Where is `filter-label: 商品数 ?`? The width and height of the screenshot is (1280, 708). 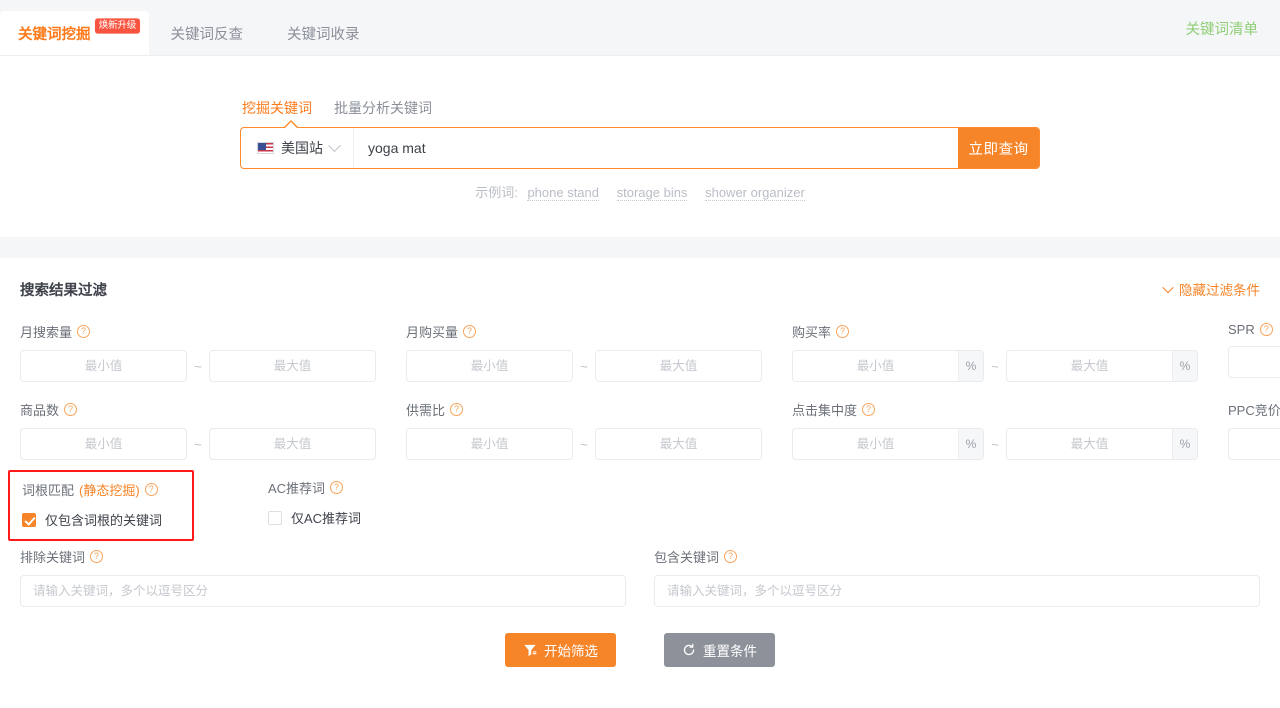
filter-label: 商品数 ? is located at coordinates (198, 409).